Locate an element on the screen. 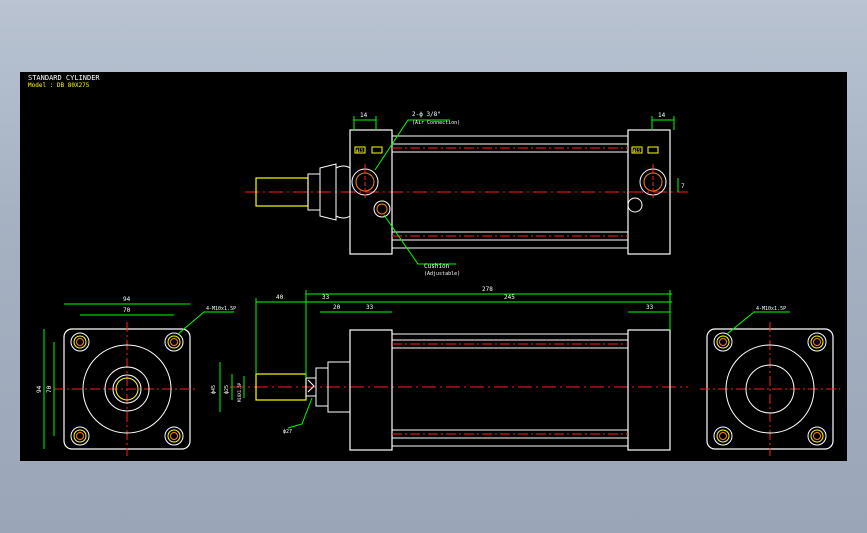 The width and height of the screenshot is (867, 533). port-tag-left-label: ф15 is located at coordinates (360, 150).